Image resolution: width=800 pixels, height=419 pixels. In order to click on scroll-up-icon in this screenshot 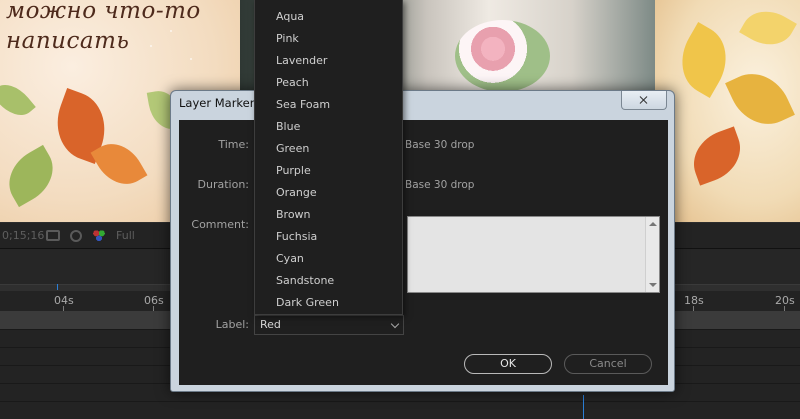, I will do `click(653, 224)`.